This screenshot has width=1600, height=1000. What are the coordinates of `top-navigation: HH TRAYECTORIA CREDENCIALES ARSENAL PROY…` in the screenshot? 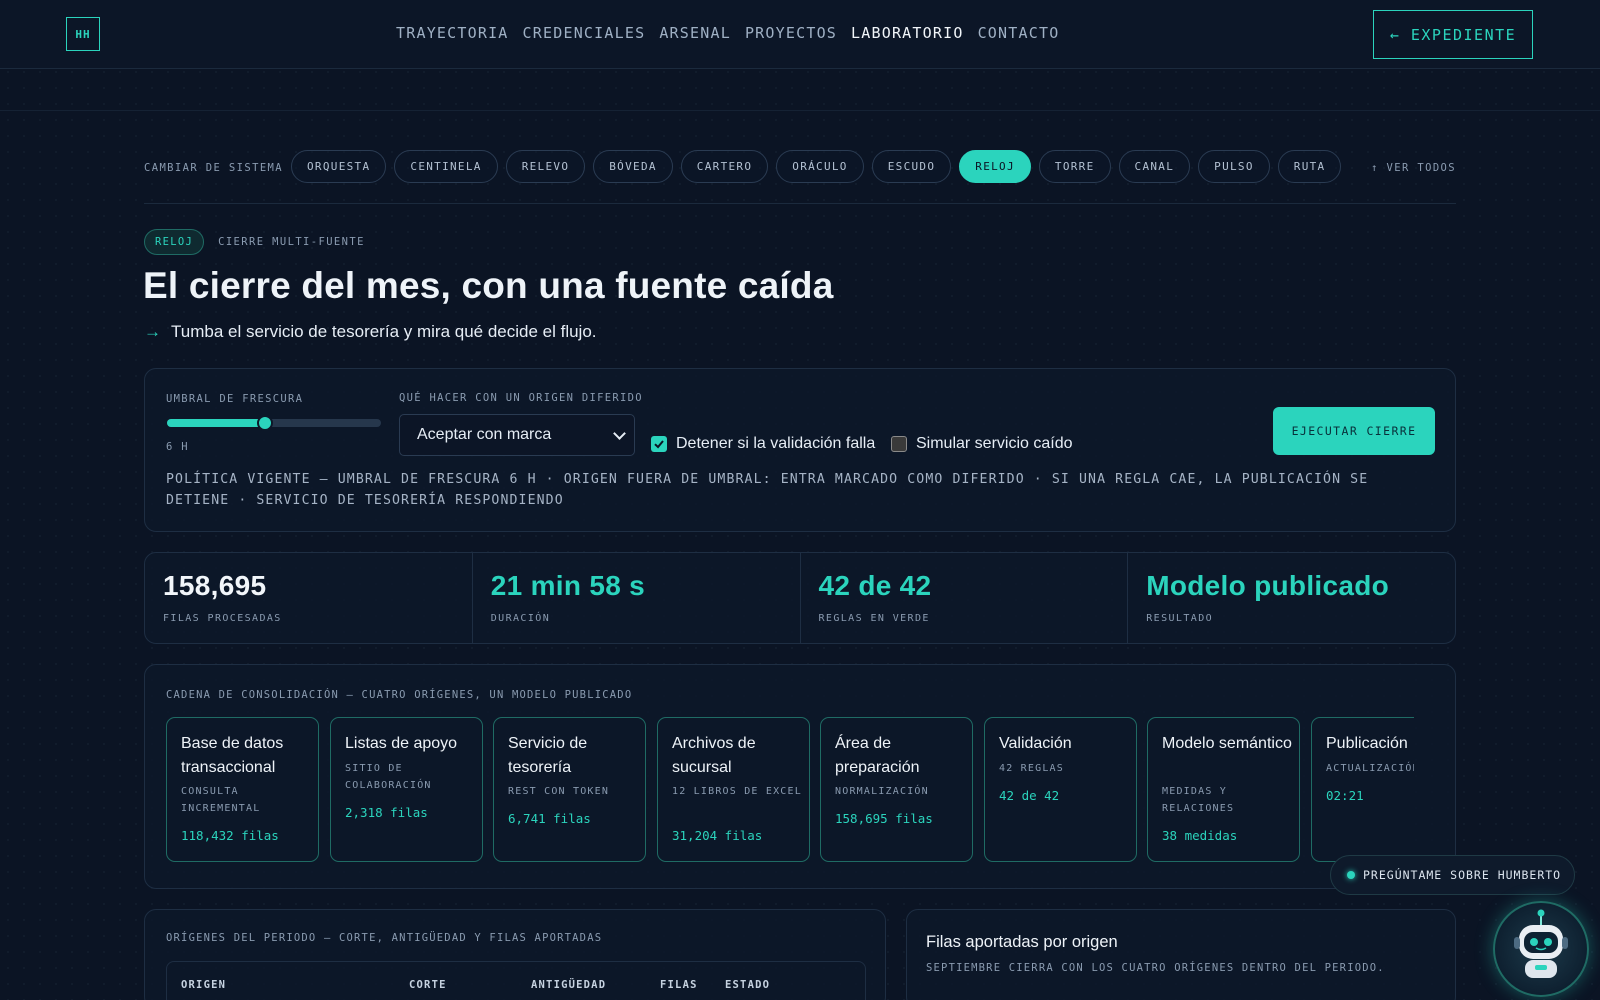 It's located at (800, 34).